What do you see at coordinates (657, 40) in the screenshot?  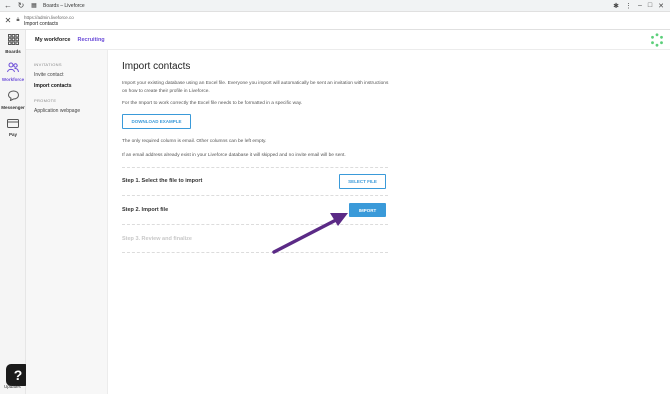 I see `app-logo-icon` at bounding box center [657, 40].